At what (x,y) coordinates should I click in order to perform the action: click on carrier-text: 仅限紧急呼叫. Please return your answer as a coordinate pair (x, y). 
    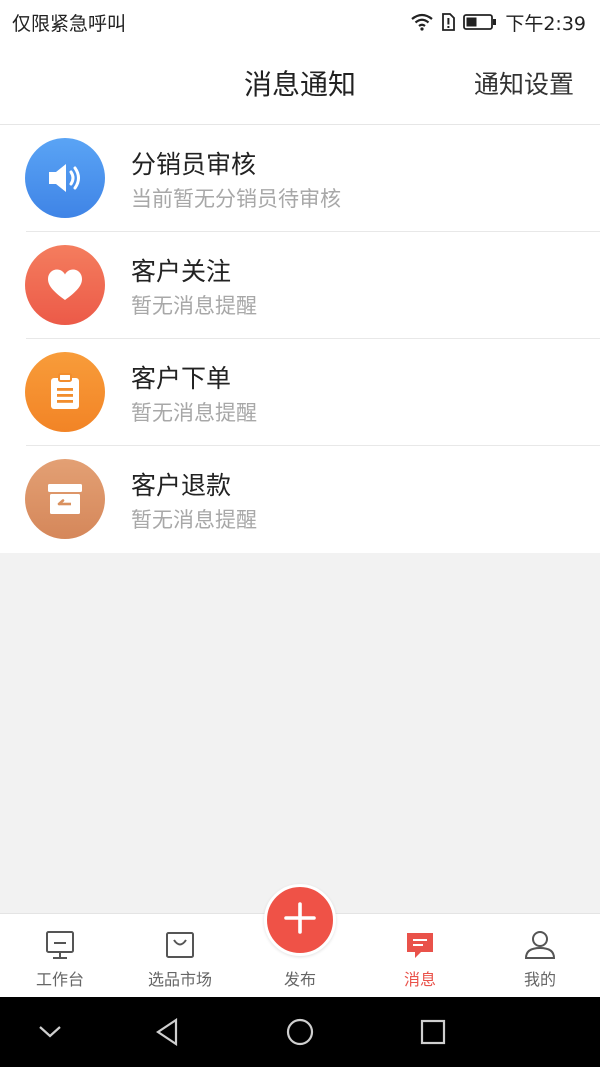
    Looking at the image, I should click on (69, 23).